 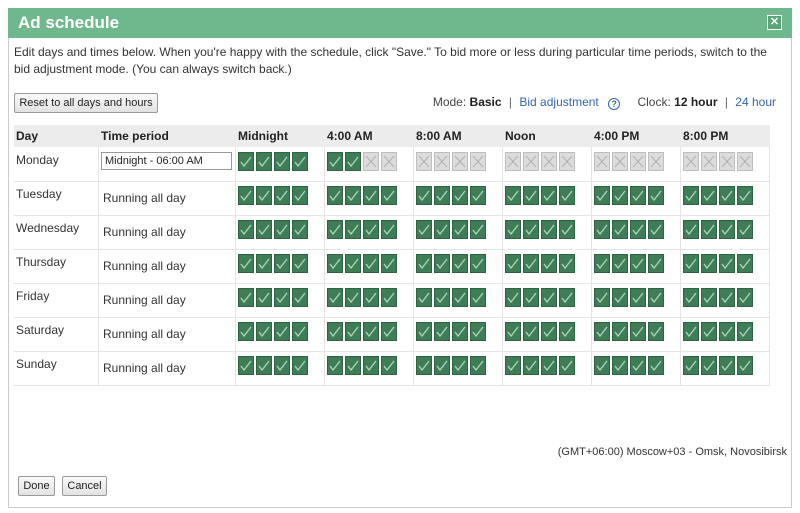 What do you see at coordinates (558, 102) in the screenshot?
I see `bid-adjustment-link: Bid adjustment` at bounding box center [558, 102].